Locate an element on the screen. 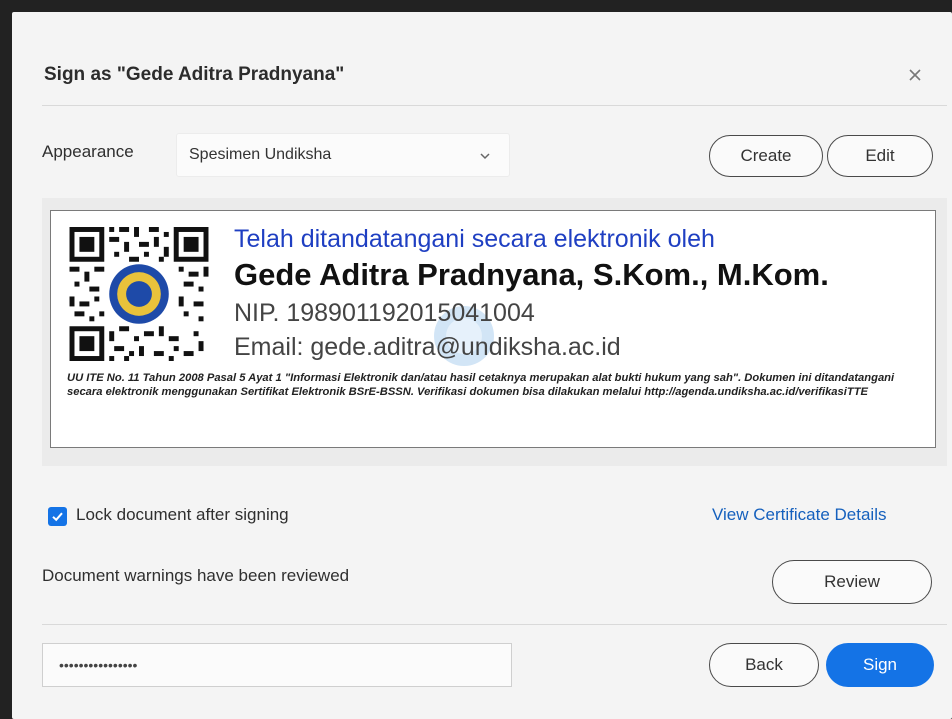  dialog-title: Sign as "Gede Aditra Pradnyana" is located at coordinates (194, 74).